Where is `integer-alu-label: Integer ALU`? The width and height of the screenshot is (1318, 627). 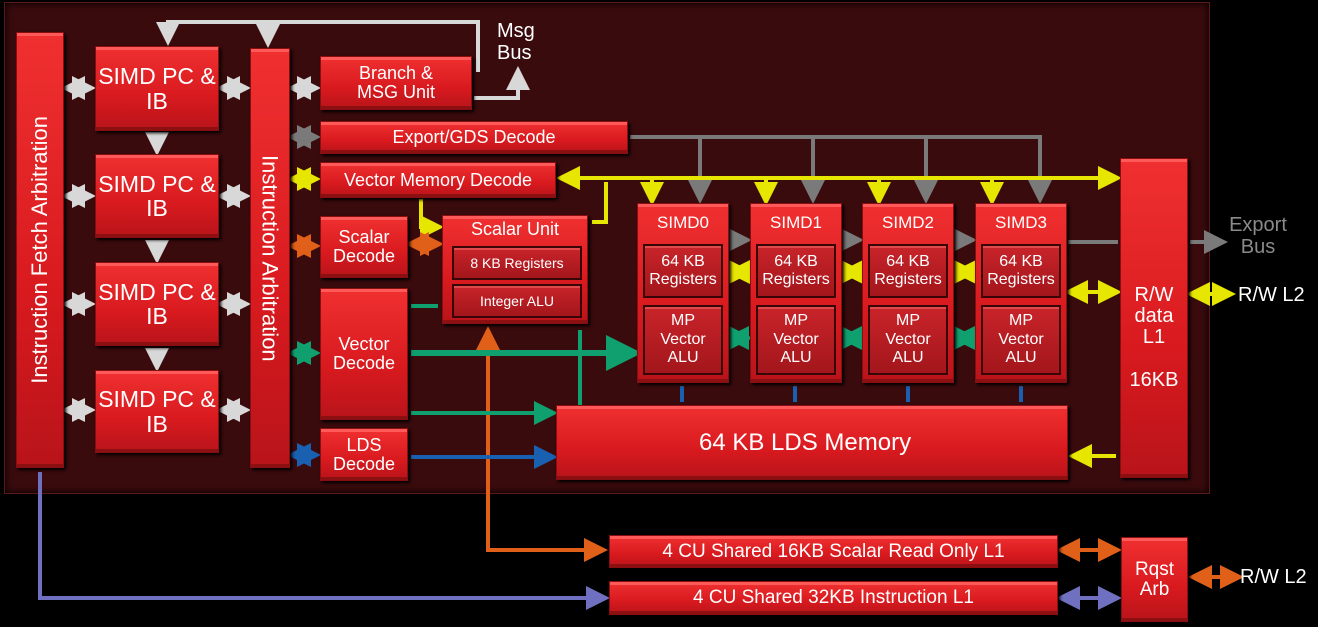 integer-alu-label: Integer ALU is located at coordinates (517, 300).